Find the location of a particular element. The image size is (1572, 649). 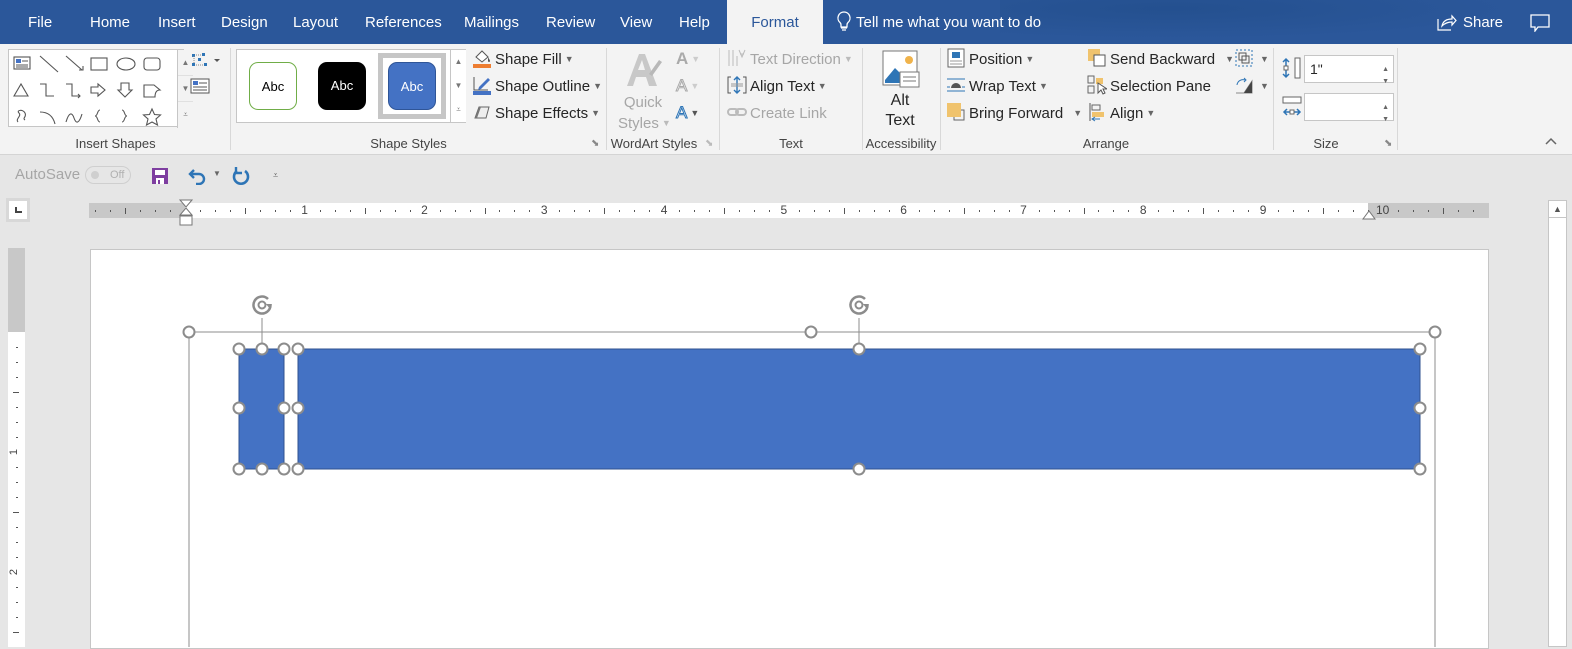

large-rectangle-shape is located at coordinates (859, 409).